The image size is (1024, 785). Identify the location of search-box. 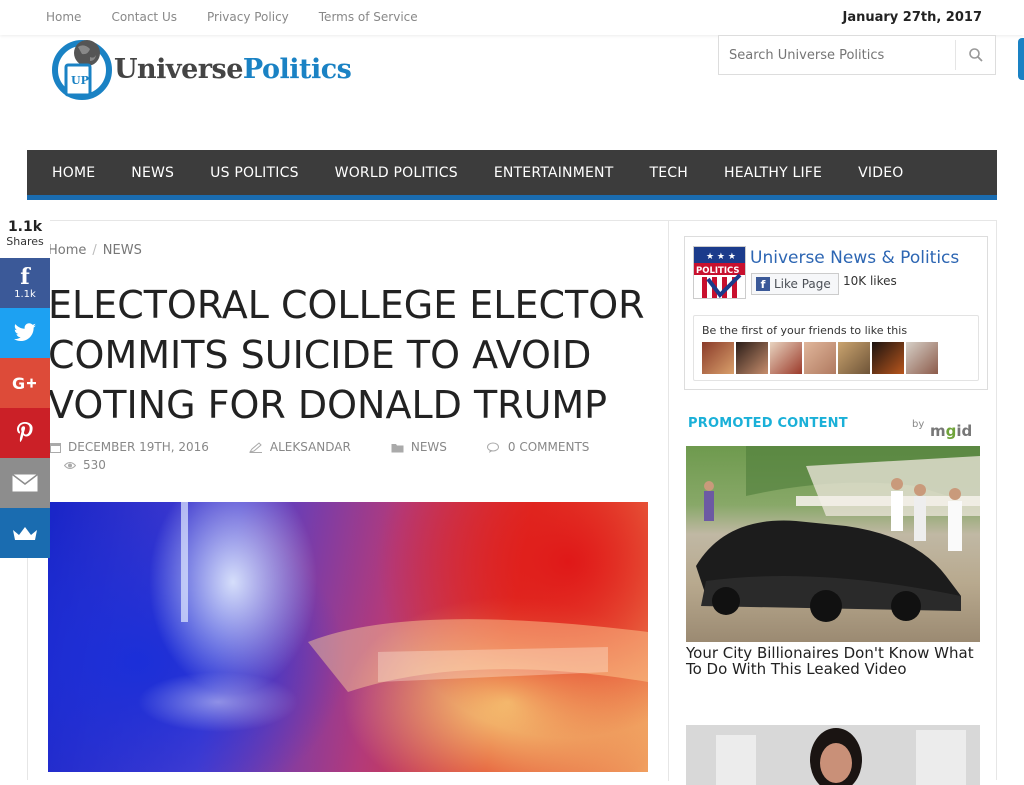
(857, 55).